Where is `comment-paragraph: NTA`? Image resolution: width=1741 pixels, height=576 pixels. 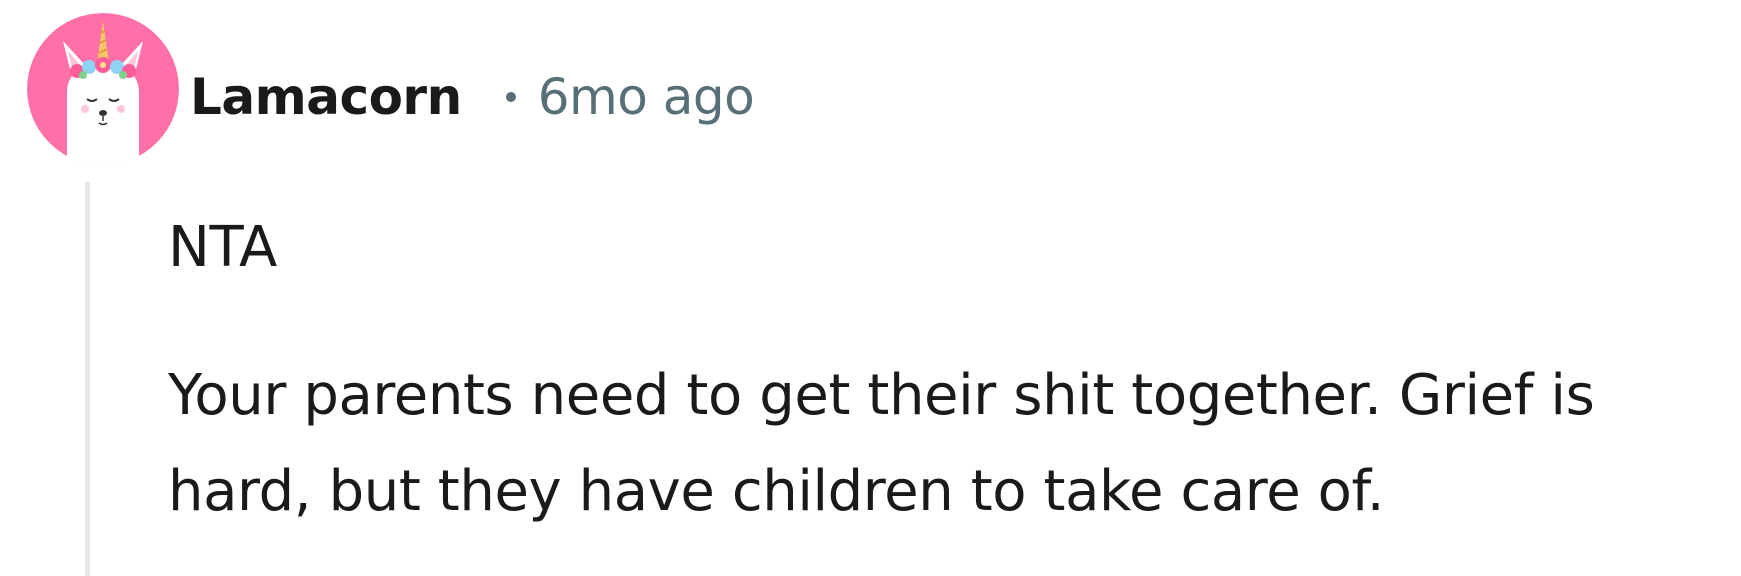
comment-paragraph: NTA is located at coordinates (222, 247).